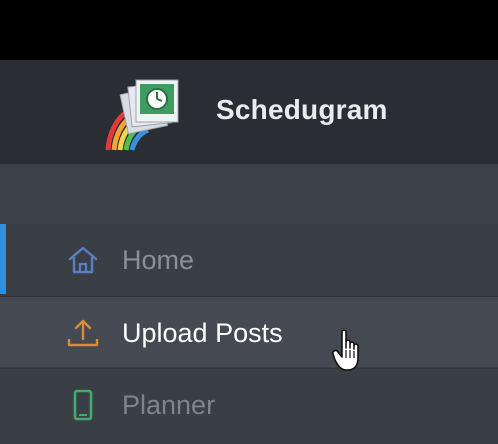 Image resolution: width=498 pixels, height=444 pixels. Describe the element at coordinates (158, 260) in the screenshot. I see `sidebar-item-label: Home` at that location.